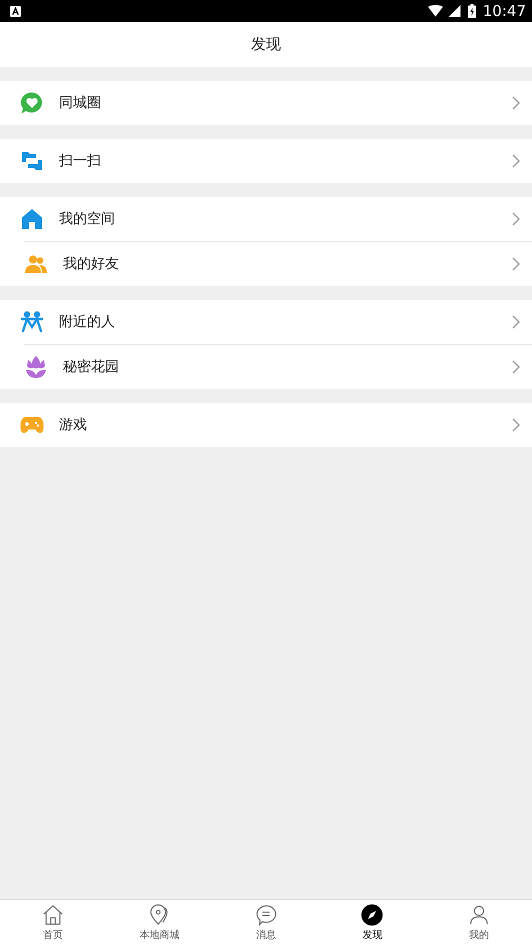 The image size is (532, 946). I want to click on menu-item-label: 同城圈, so click(80, 103).